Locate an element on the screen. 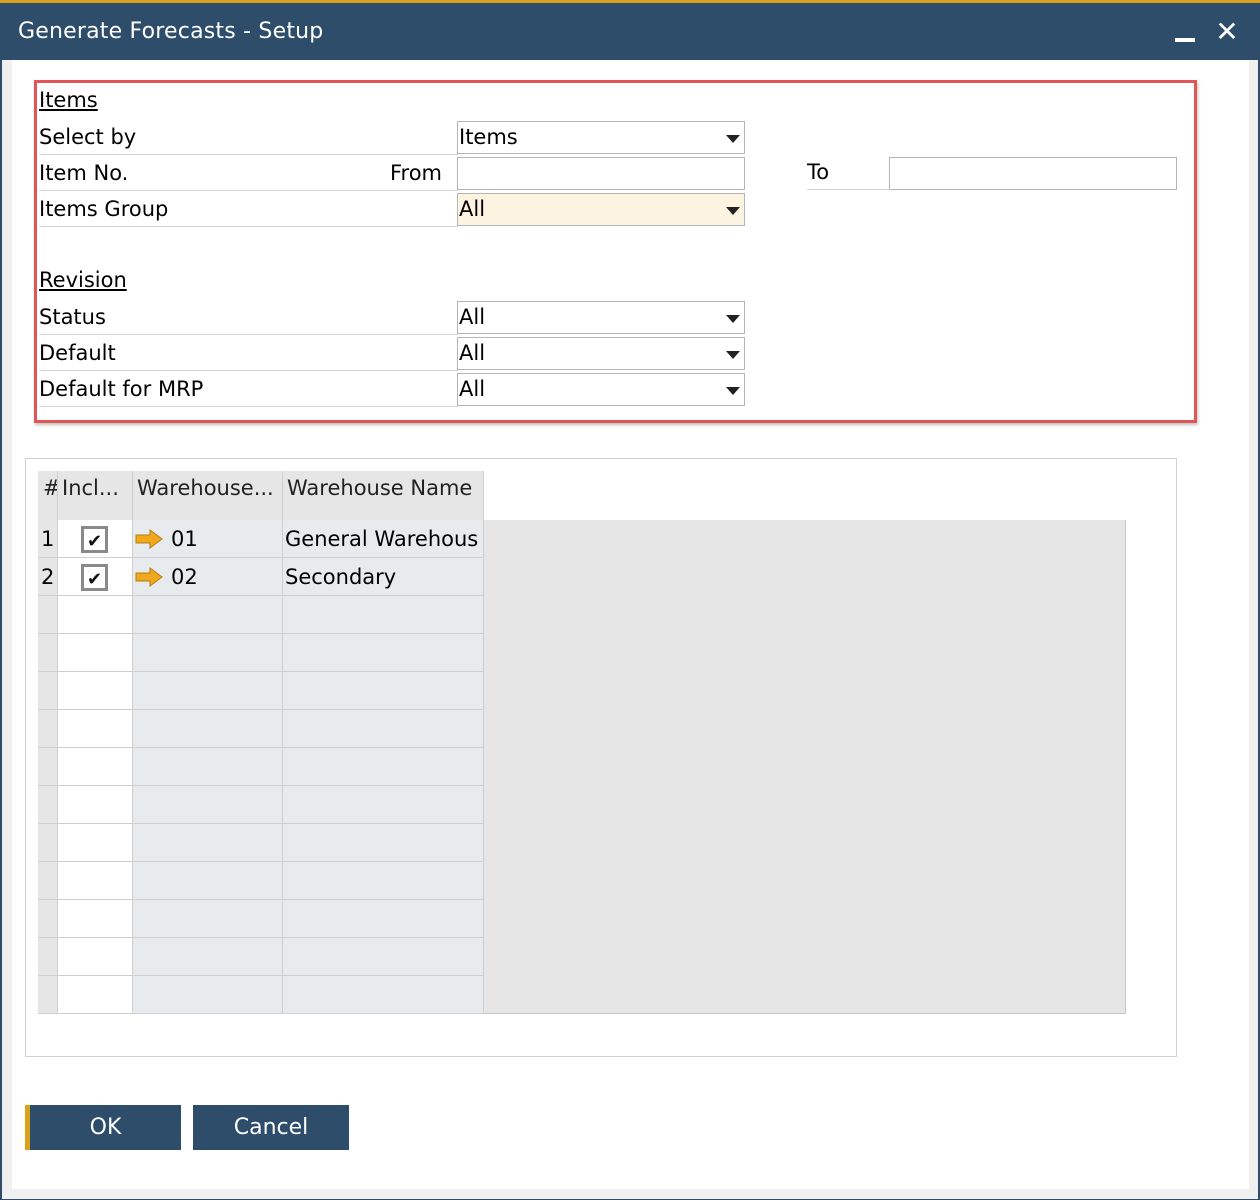 This screenshot has height=1200, width=1260. column-header-number: # is located at coordinates (48, 495).